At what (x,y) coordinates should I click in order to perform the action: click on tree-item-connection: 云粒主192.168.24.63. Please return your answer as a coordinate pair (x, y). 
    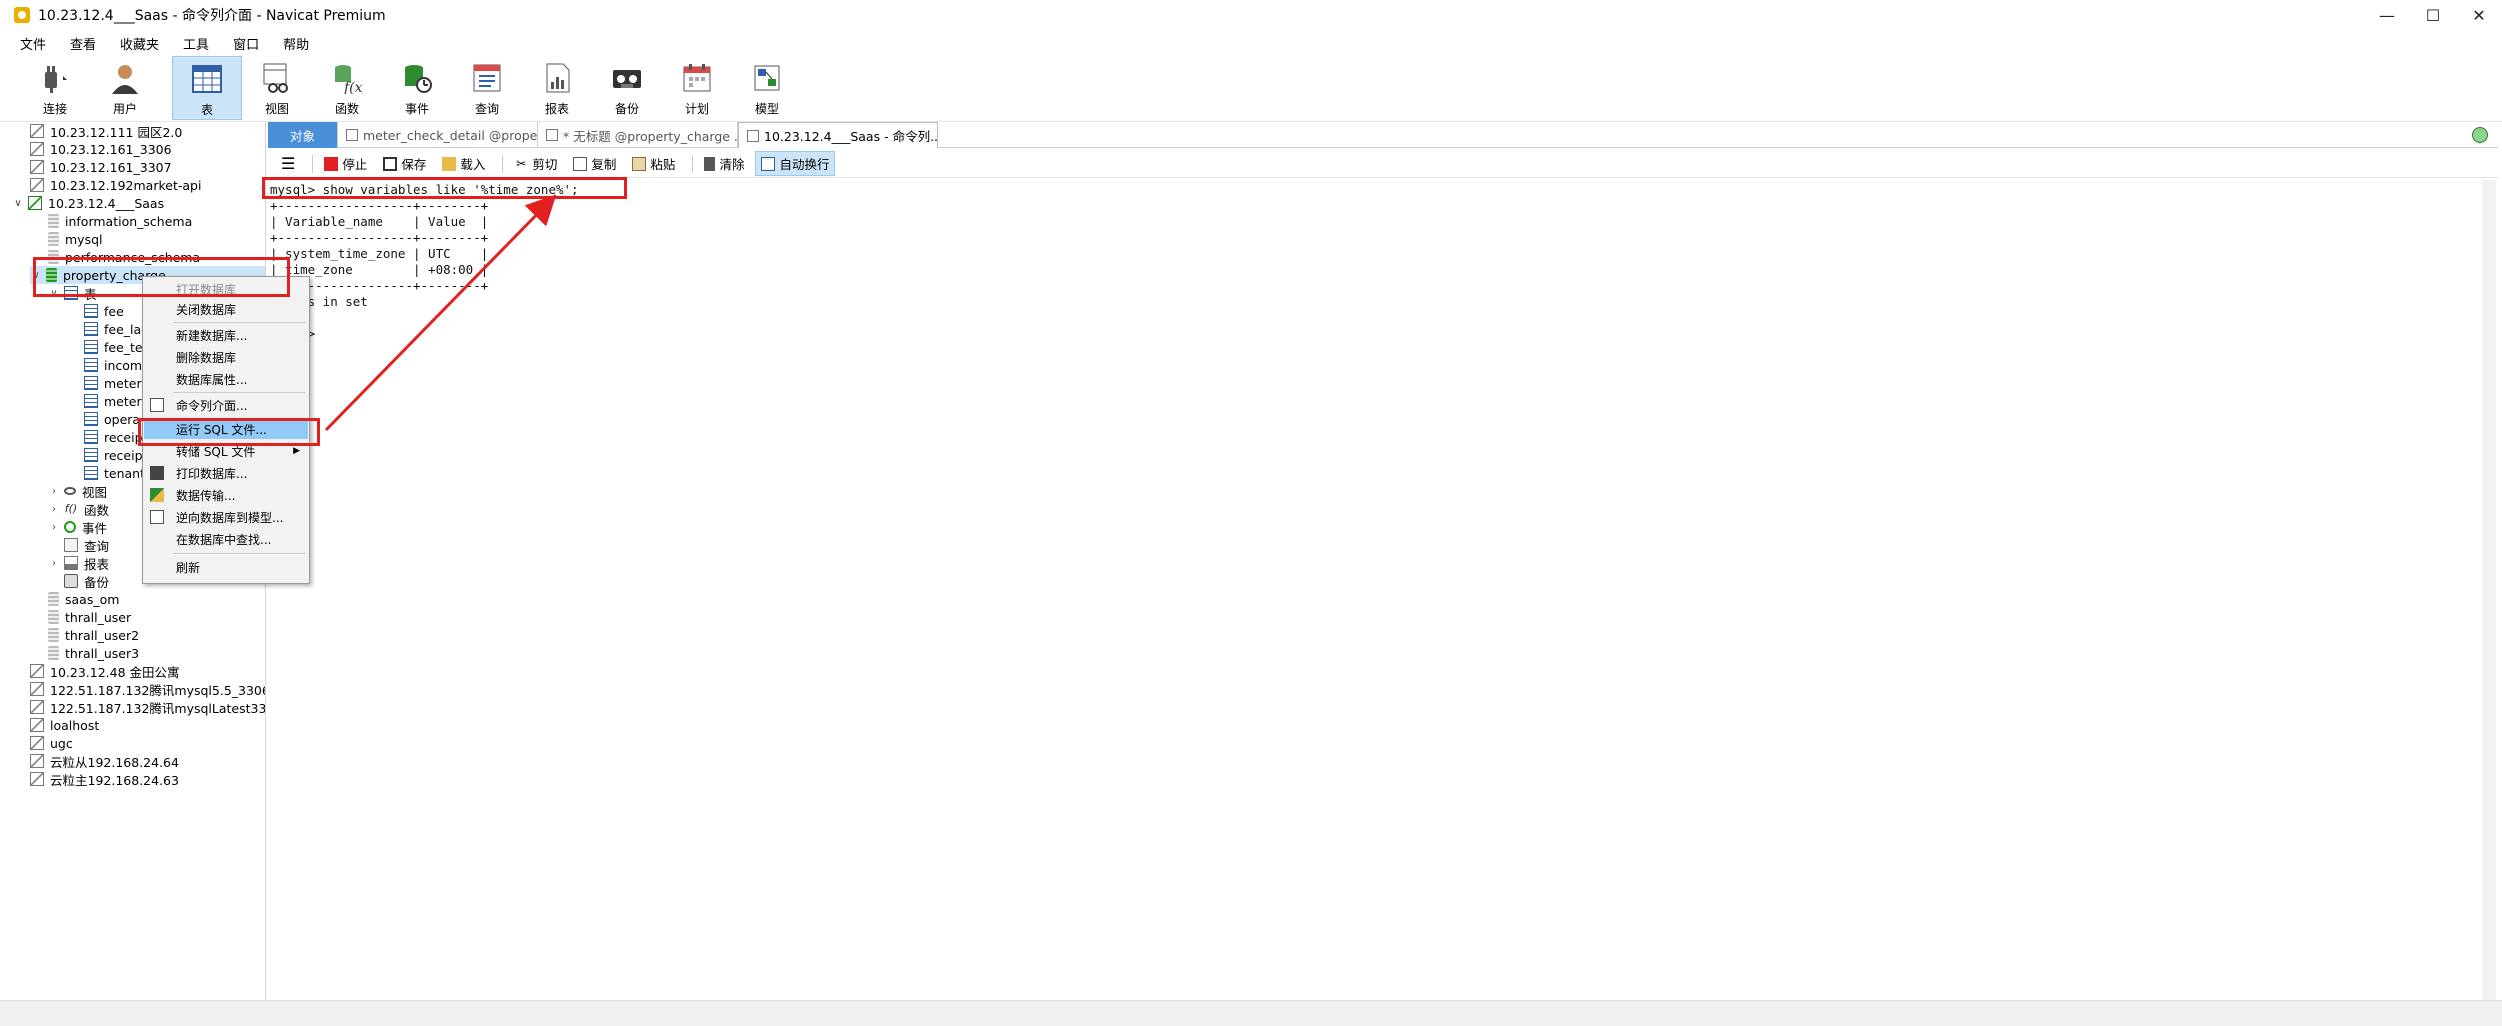
    Looking at the image, I should click on (104, 779).